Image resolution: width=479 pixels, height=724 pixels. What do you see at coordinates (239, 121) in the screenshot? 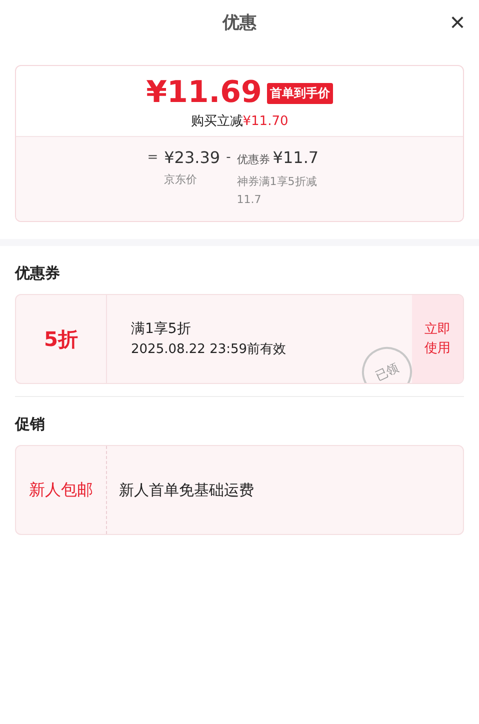
I see `saving-text: 购买立减¥11.70` at bounding box center [239, 121].